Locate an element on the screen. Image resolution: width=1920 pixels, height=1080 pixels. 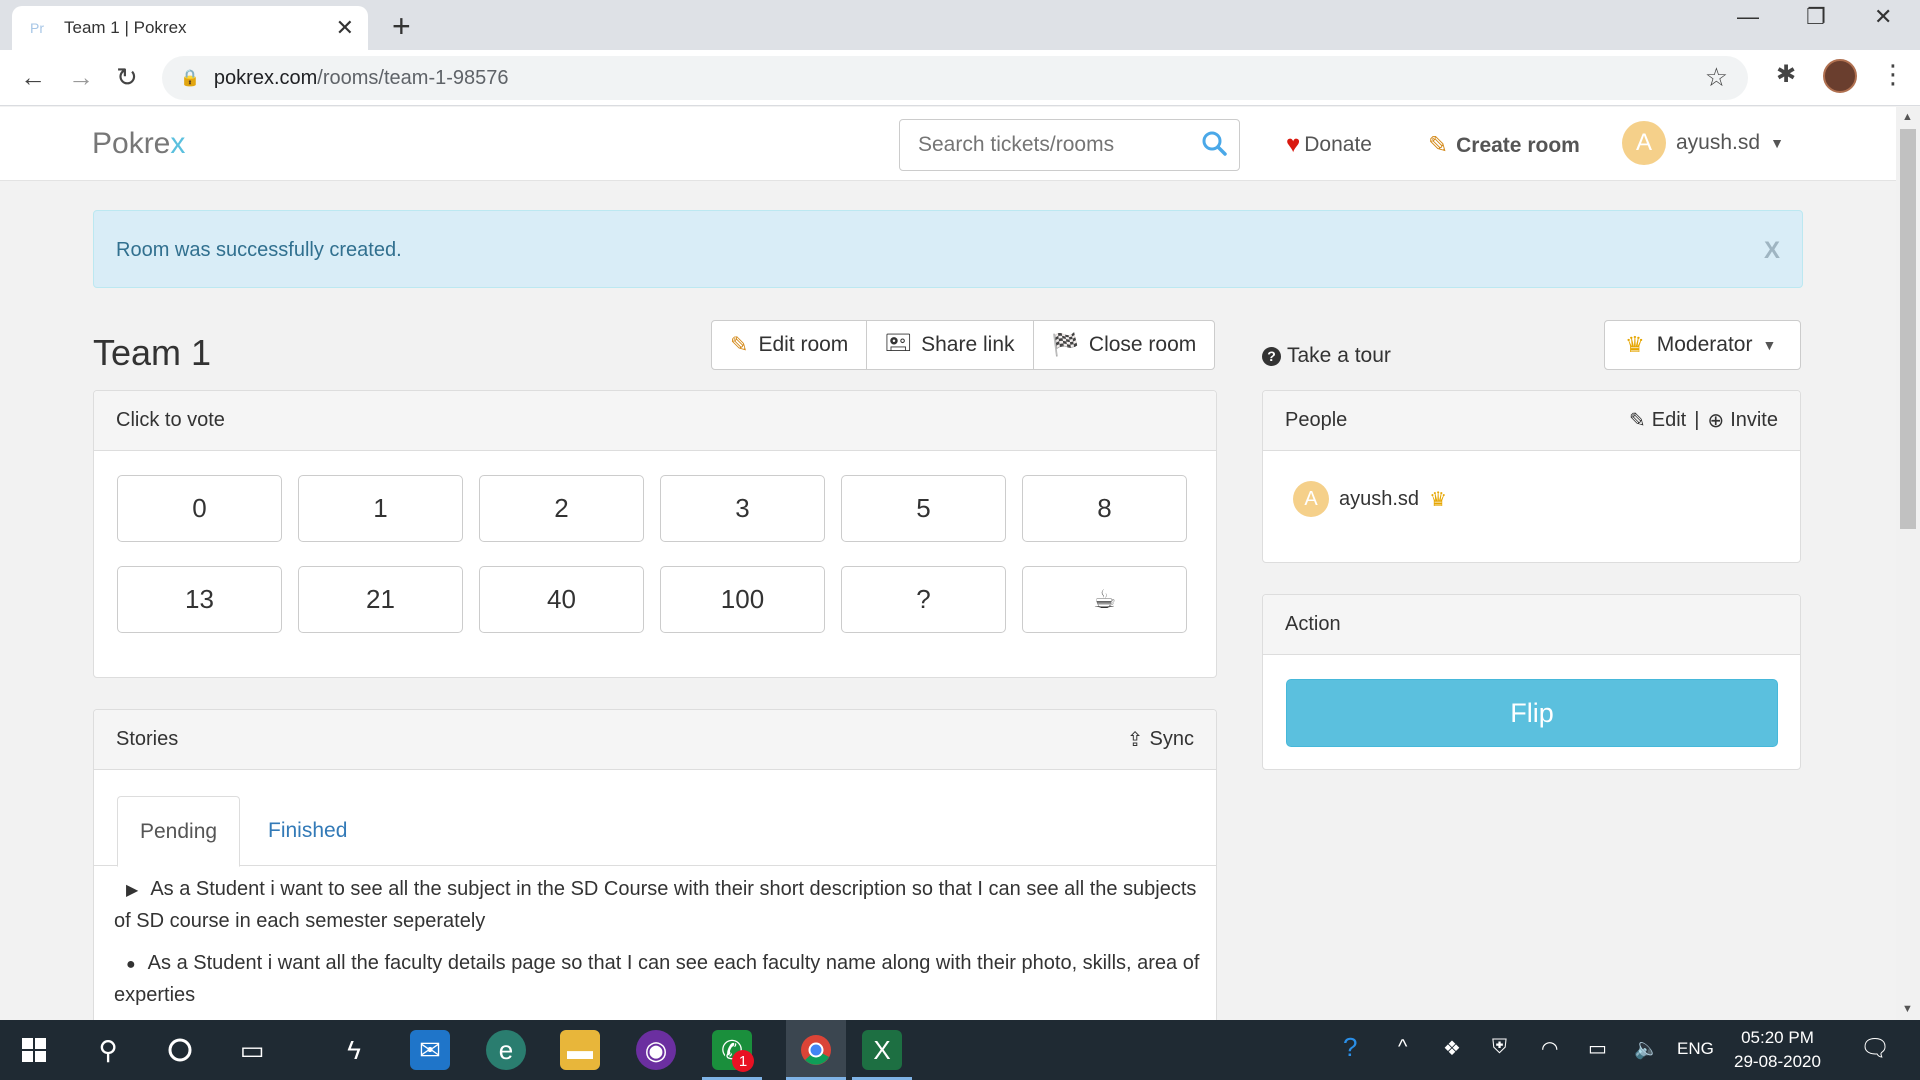
plus-circle-icon: ⊕ is located at coordinates (1716, 421).